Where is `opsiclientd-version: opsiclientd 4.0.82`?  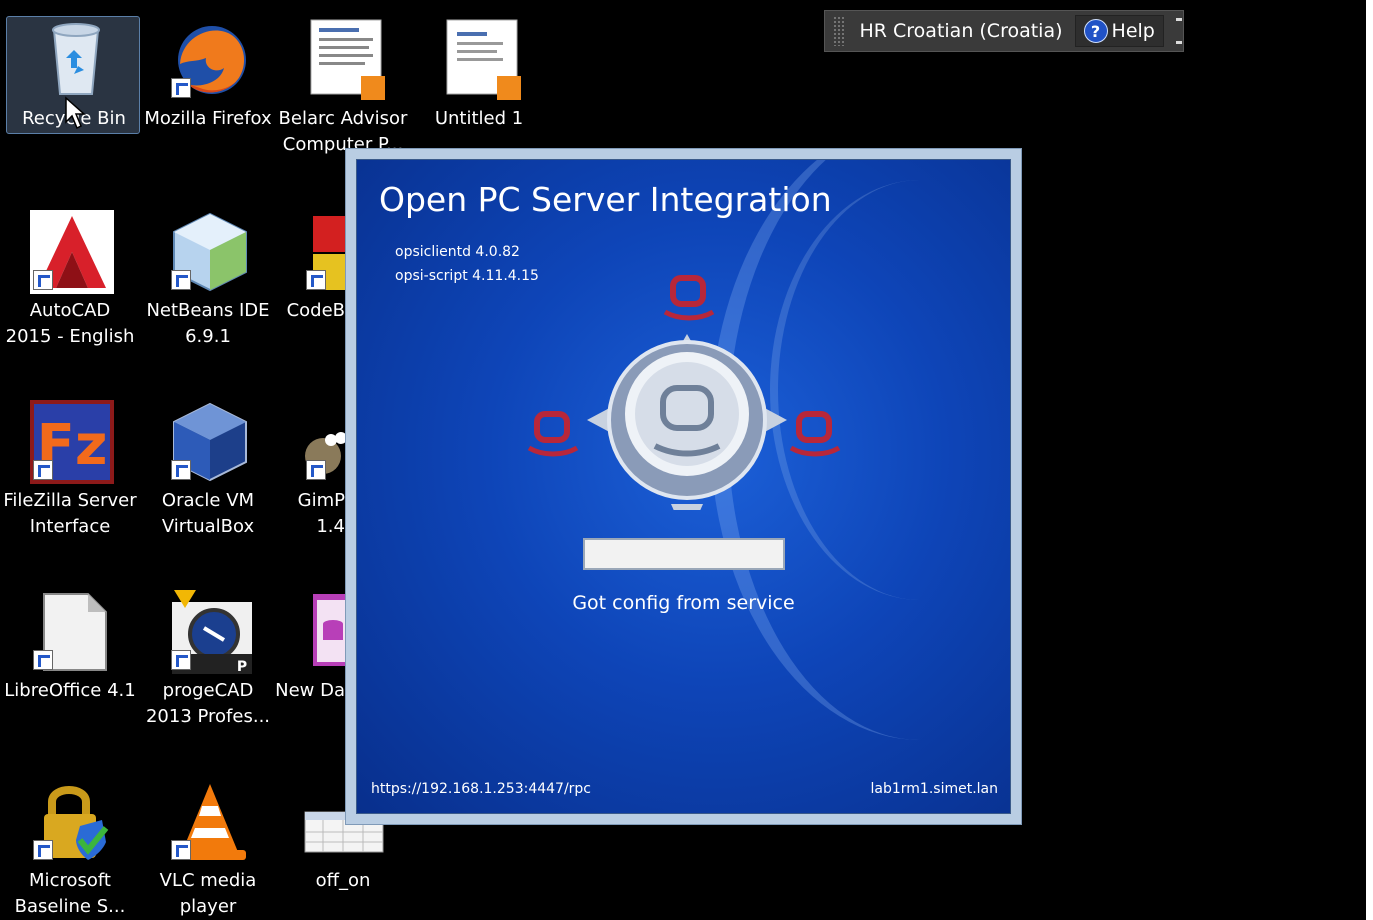 opsiclientd-version: opsiclientd 4.0.82 is located at coordinates (457, 252).